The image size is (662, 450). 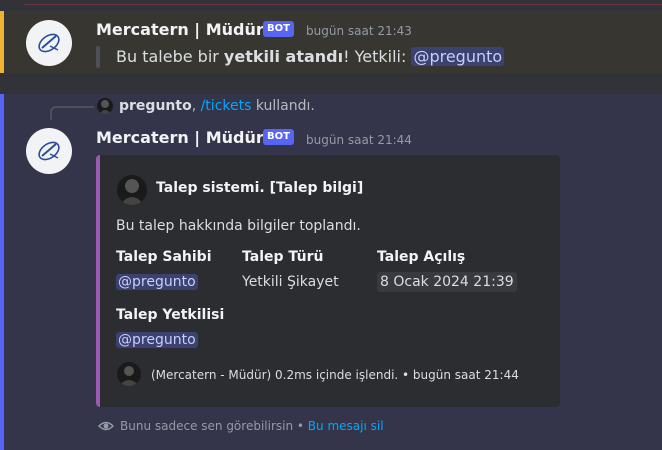 What do you see at coordinates (260, 188) in the screenshot?
I see `embed-author-name: Talep sistemi. [Talep bilgi]` at bounding box center [260, 188].